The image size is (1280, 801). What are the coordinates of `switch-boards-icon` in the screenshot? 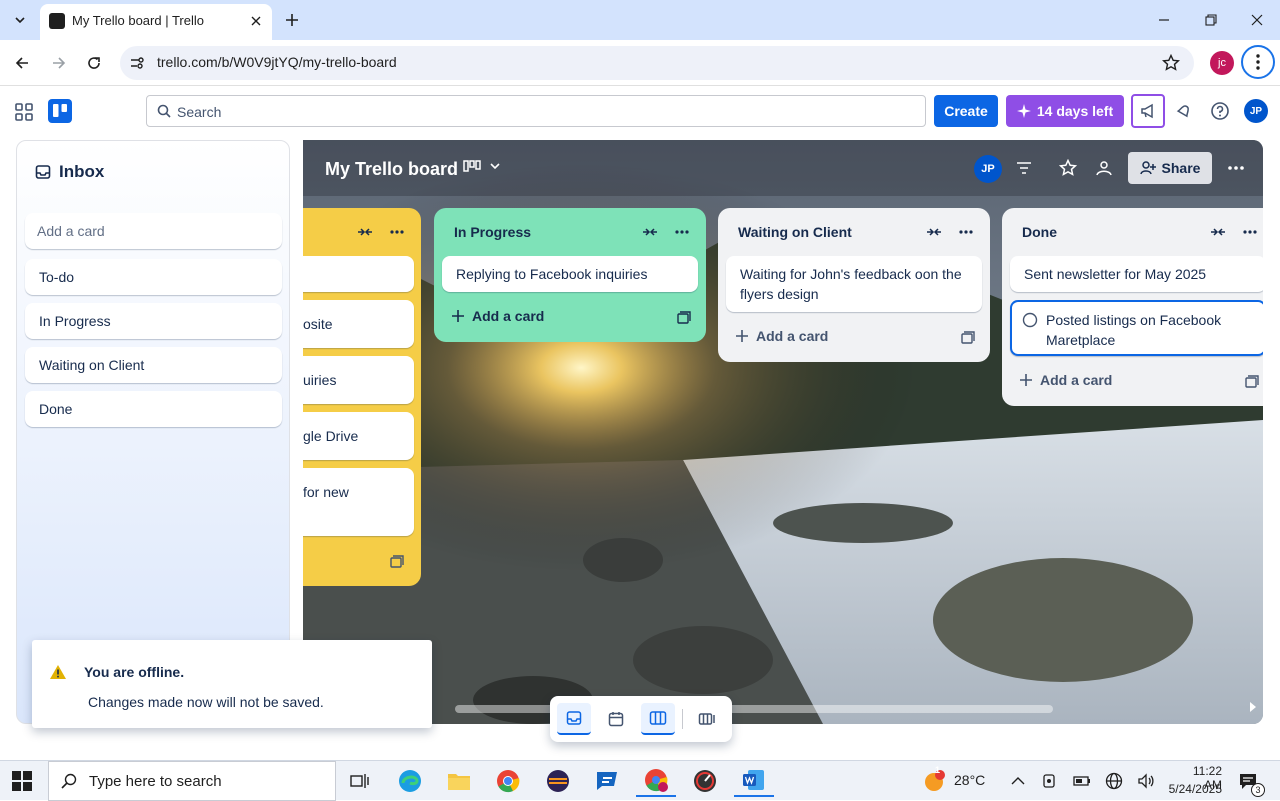 It's located at (707, 719).